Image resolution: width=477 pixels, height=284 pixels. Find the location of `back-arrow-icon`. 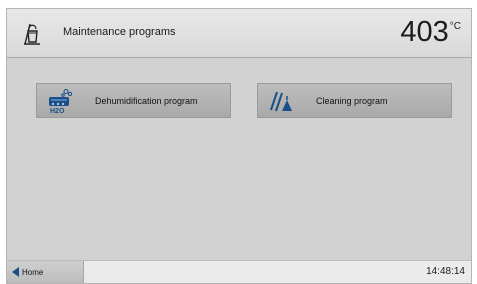

back-arrow-icon is located at coordinates (15, 272).